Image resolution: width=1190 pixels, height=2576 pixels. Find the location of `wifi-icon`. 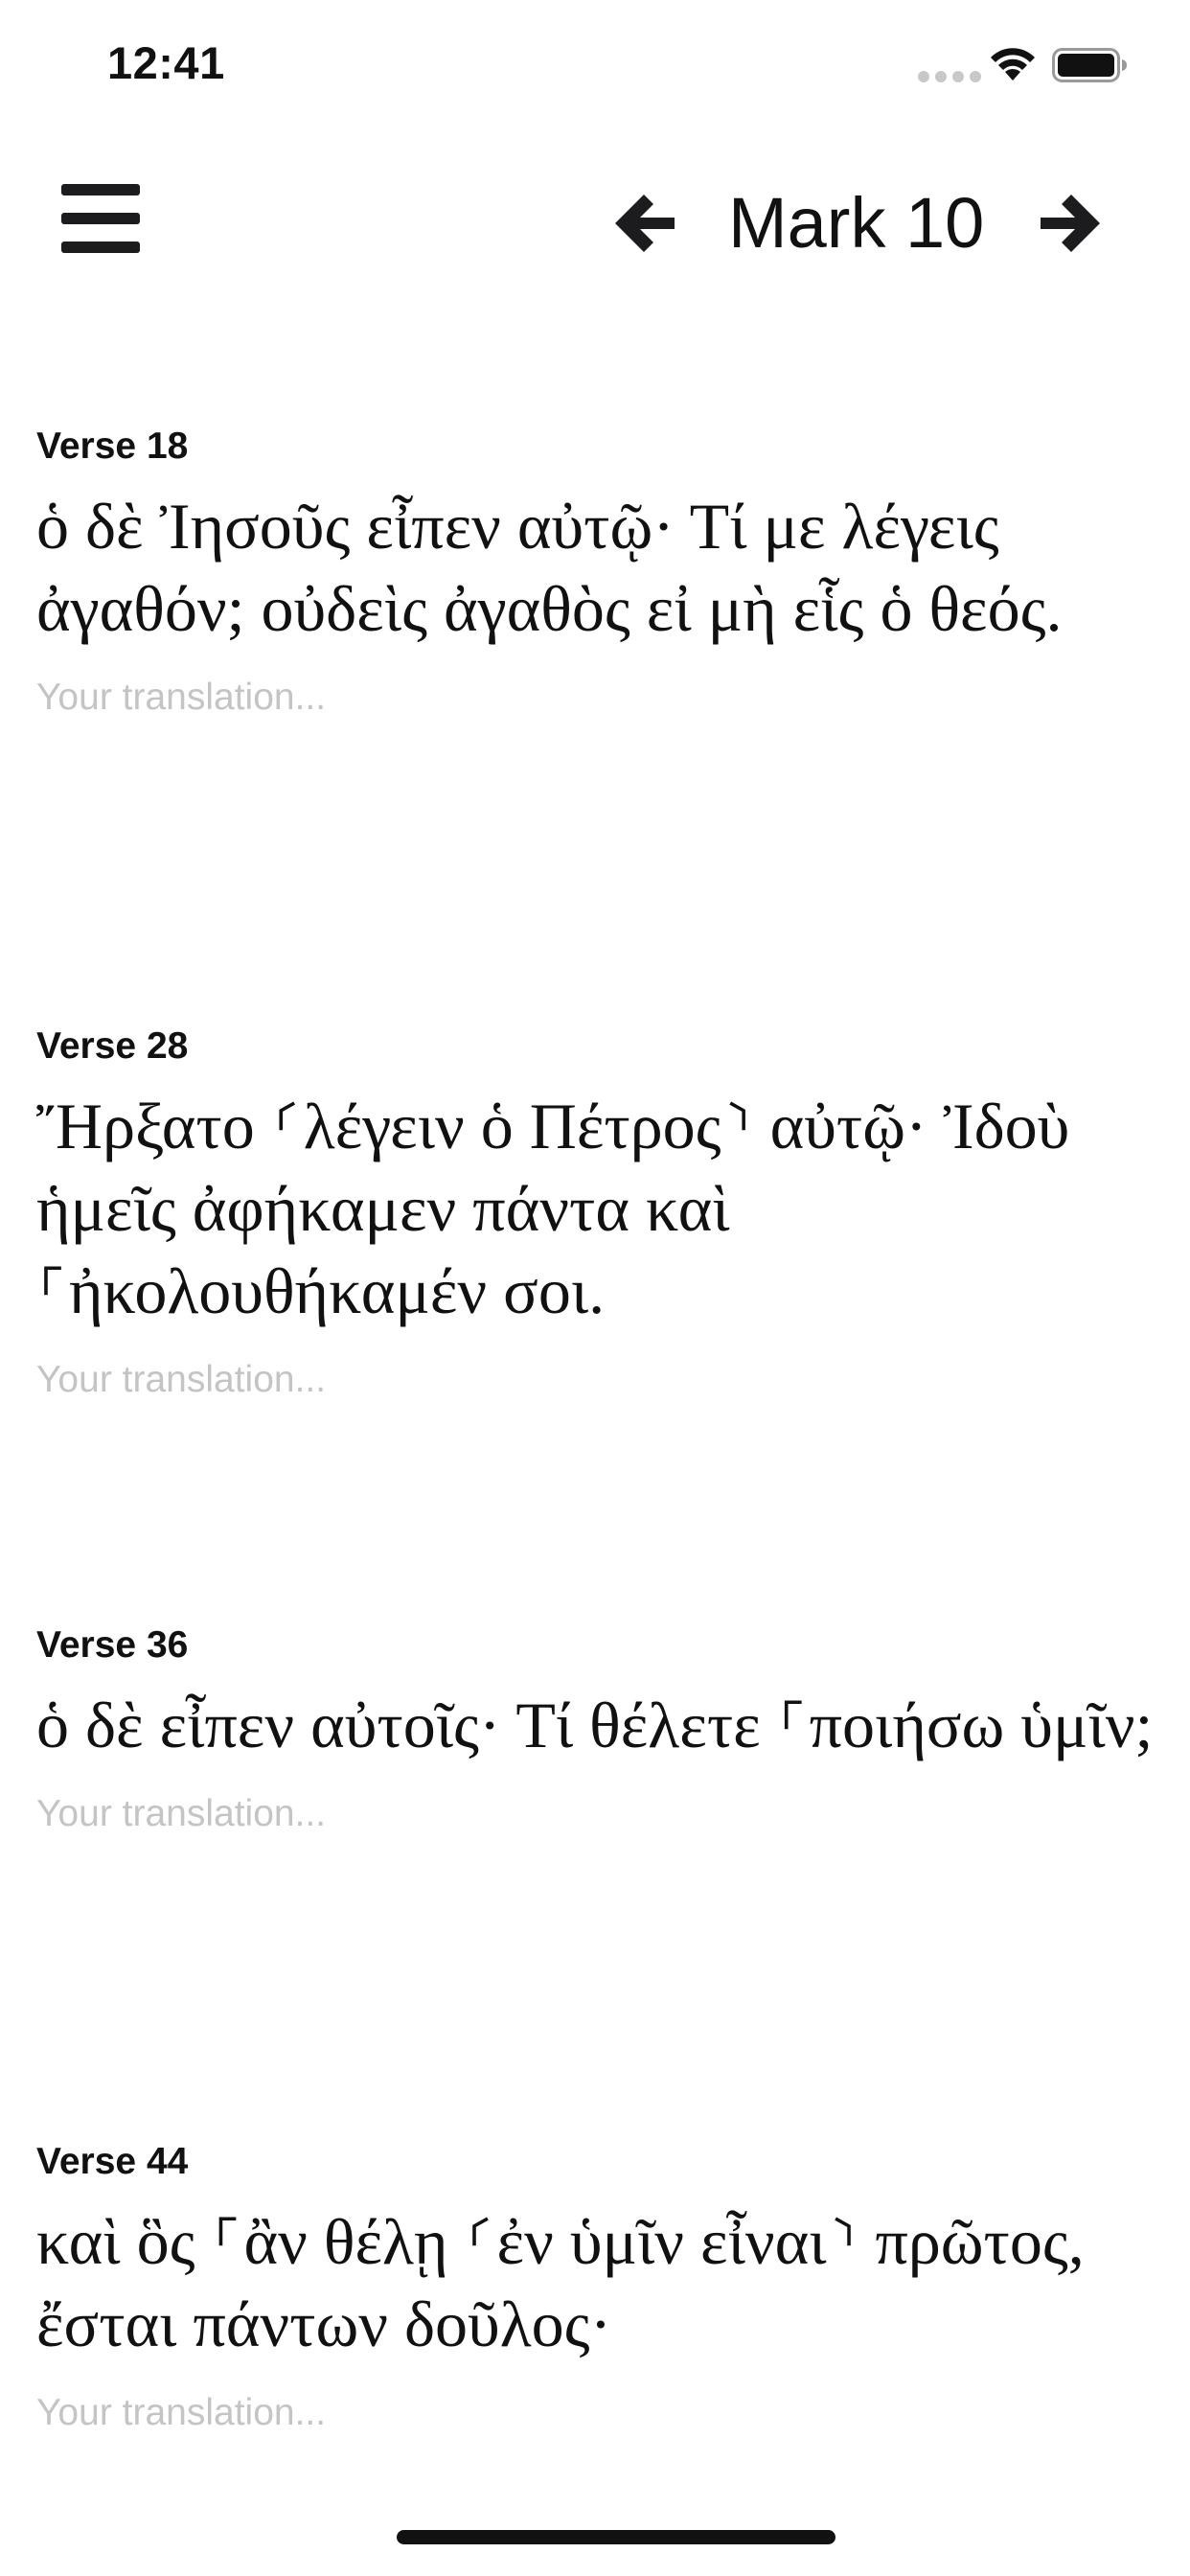

wifi-icon is located at coordinates (1013, 64).